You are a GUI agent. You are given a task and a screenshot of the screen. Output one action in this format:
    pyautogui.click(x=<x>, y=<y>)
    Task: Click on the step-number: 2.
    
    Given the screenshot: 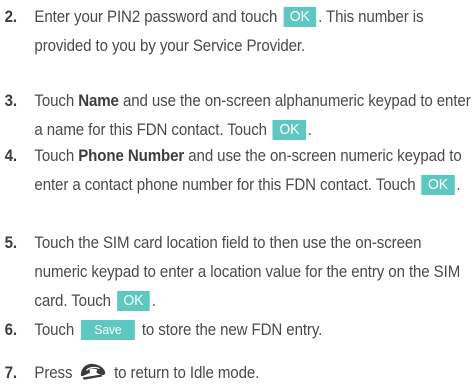 What is the action you would take?
    pyautogui.click(x=11, y=17)
    